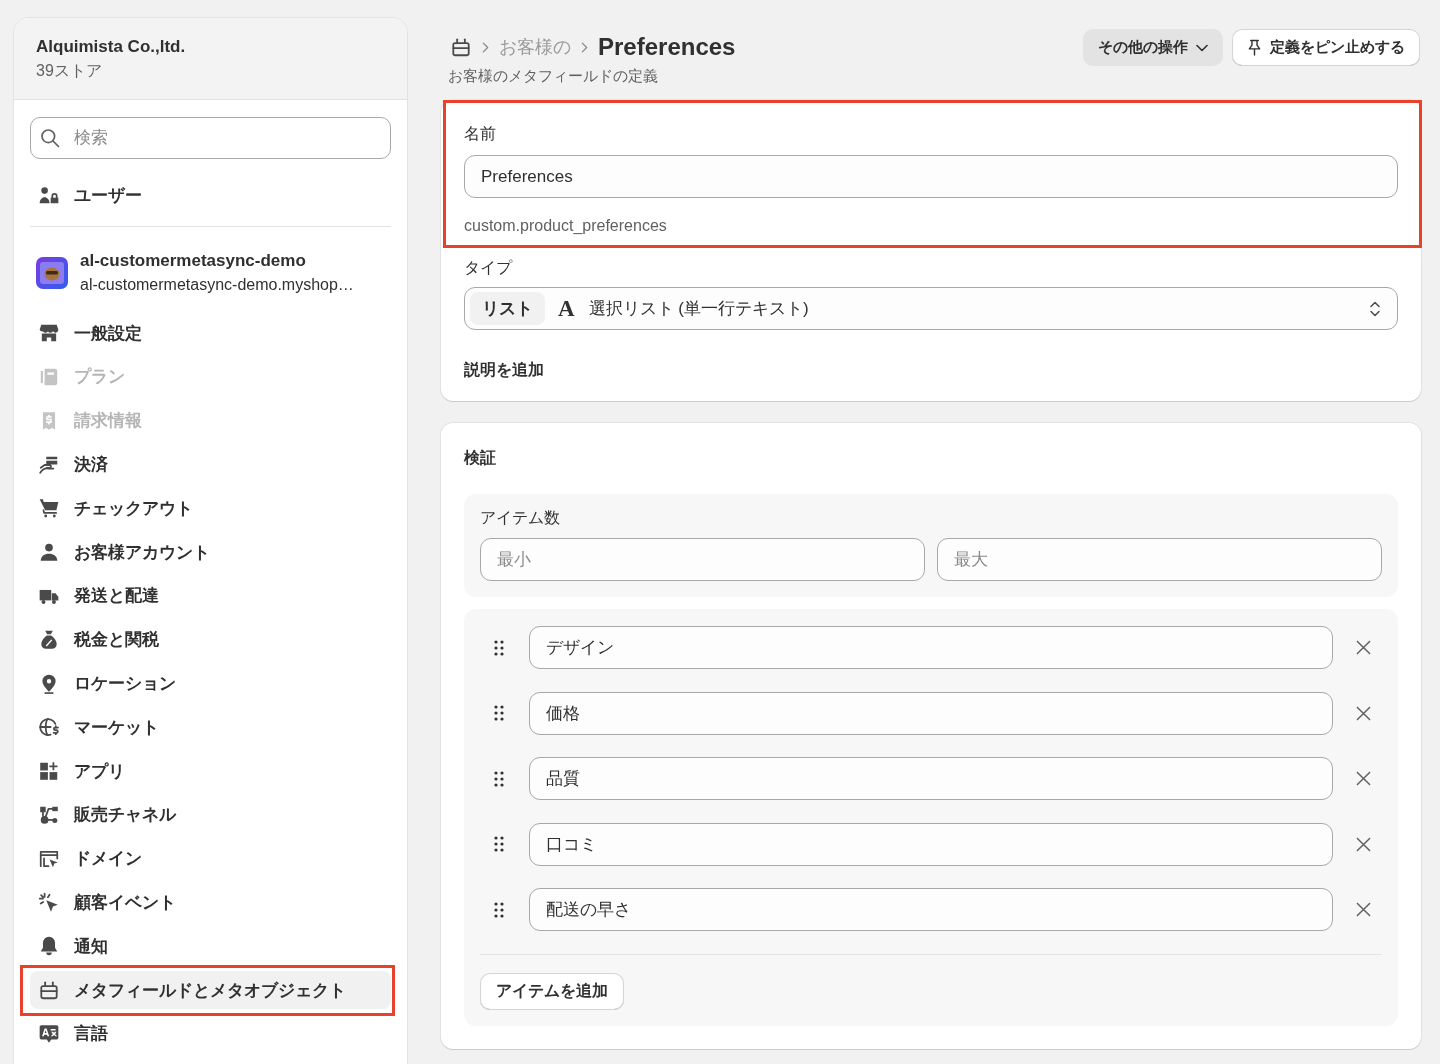  What do you see at coordinates (210, 727) in the screenshot?
I see `sidebar-item: マーケット` at bounding box center [210, 727].